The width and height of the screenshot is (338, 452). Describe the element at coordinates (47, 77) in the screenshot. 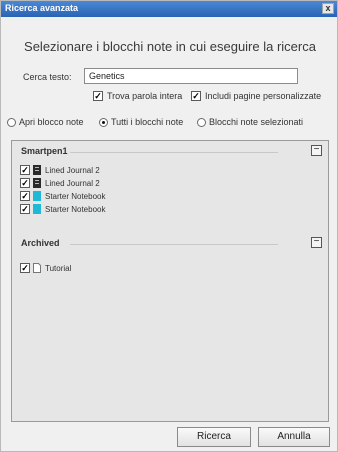

I see `search-label: Cerca testo:` at that location.